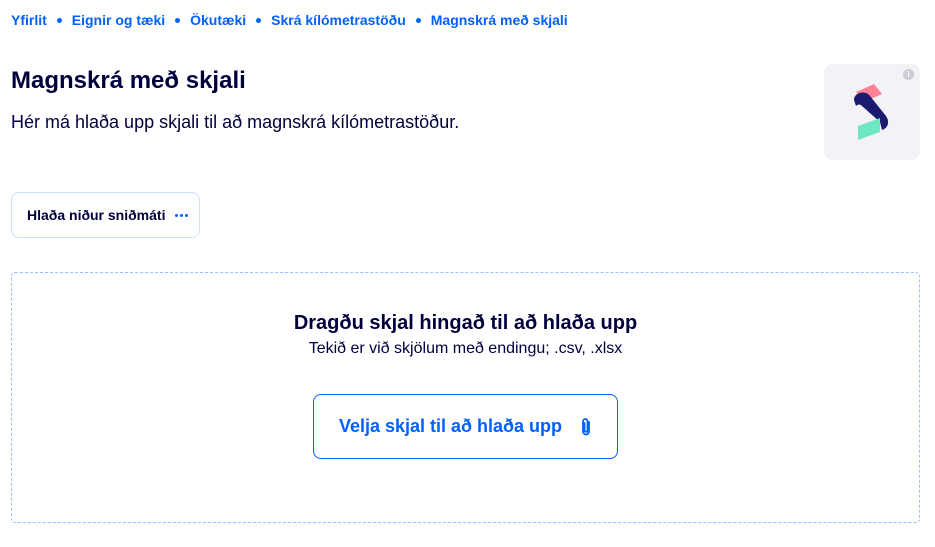 The height and width of the screenshot is (547, 935). Describe the element at coordinates (465, 323) in the screenshot. I see `dropzone-title: Dragðu skjal hingað til að hlaða upp` at that location.